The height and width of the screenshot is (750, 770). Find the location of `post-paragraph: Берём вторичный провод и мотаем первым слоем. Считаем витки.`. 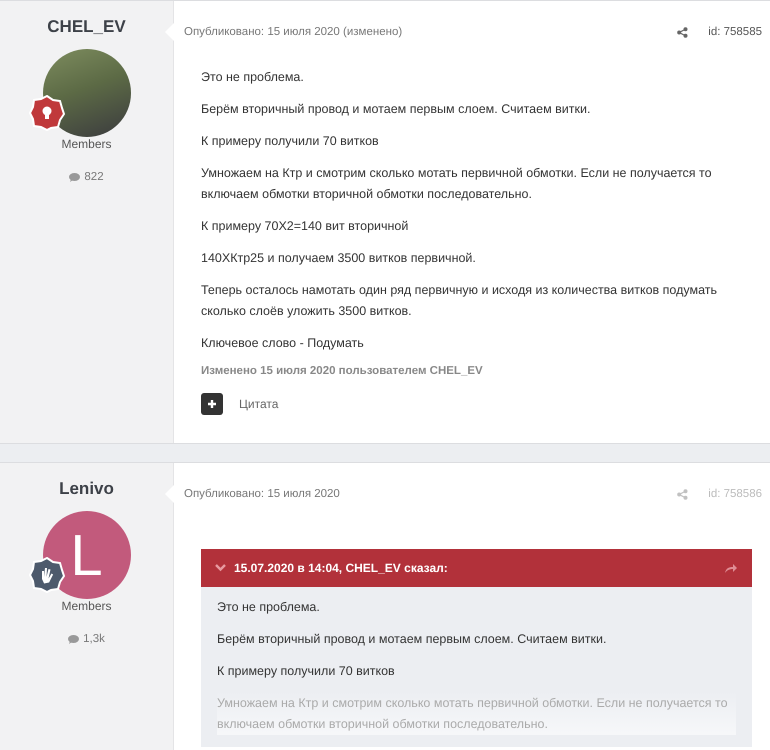

post-paragraph: Берём вторичный провод и мотаем первым слоем. Считаем витки. is located at coordinates (396, 109).